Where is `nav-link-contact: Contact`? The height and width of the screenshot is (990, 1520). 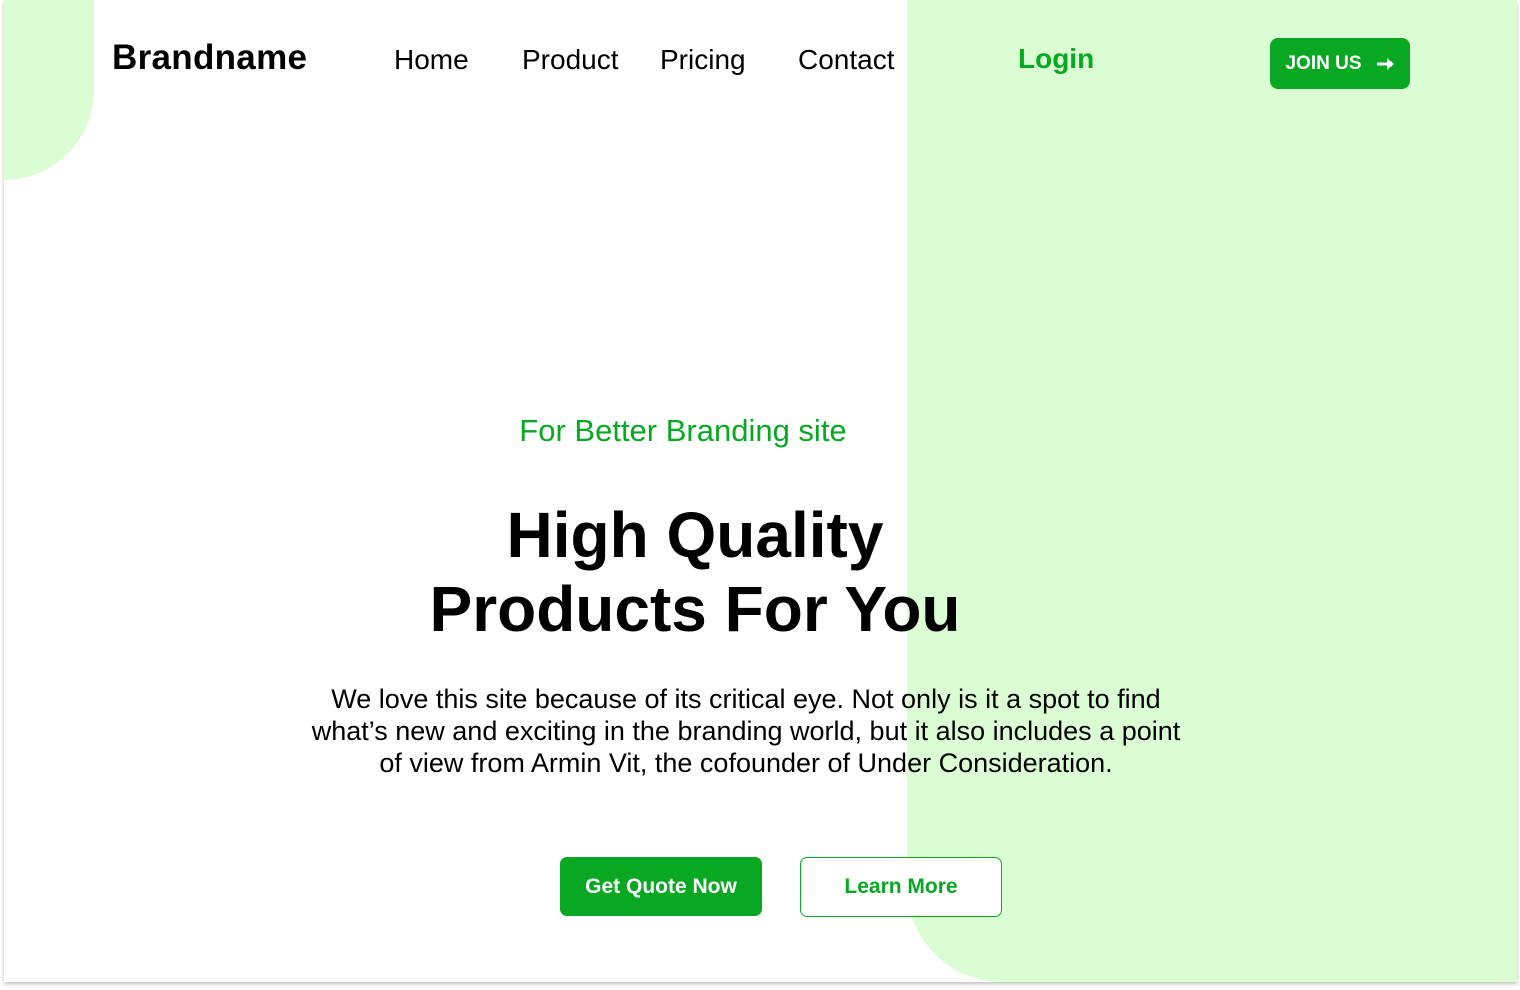
nav-link-contact: Contact is located at coordinates (846, 60).